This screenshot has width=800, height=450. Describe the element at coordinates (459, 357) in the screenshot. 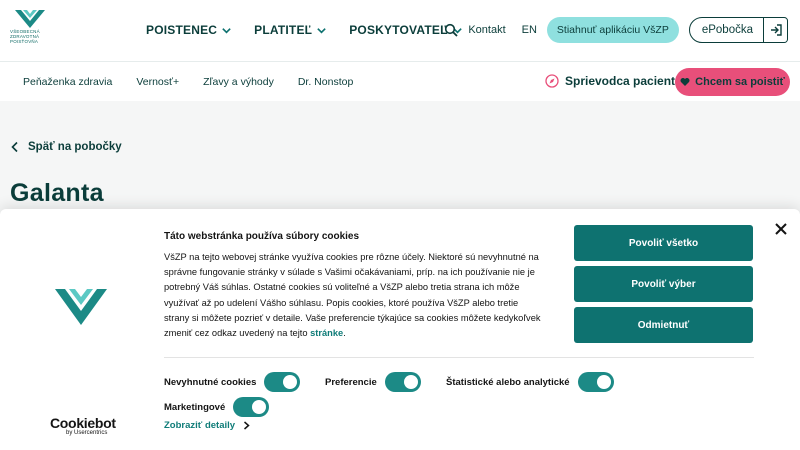

I see `cookie-divider` at that location.